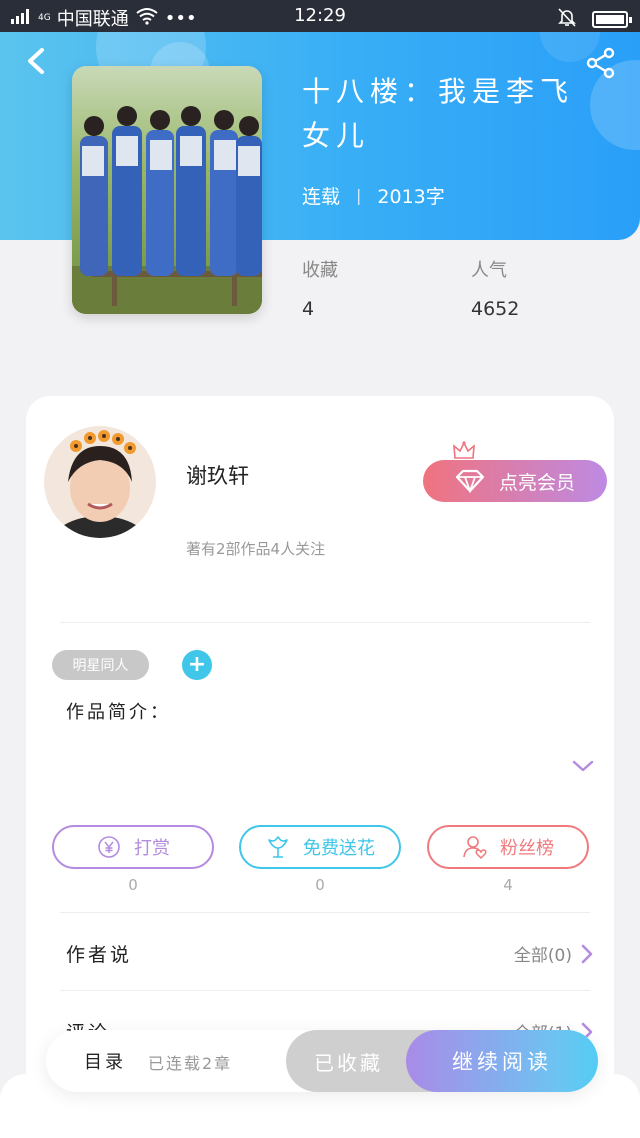 The height and width of the screenshot is (1138, 640). Describe the element at coordinates (109, 847) in the screenshot. I see `yen-coin-icon` at that location.